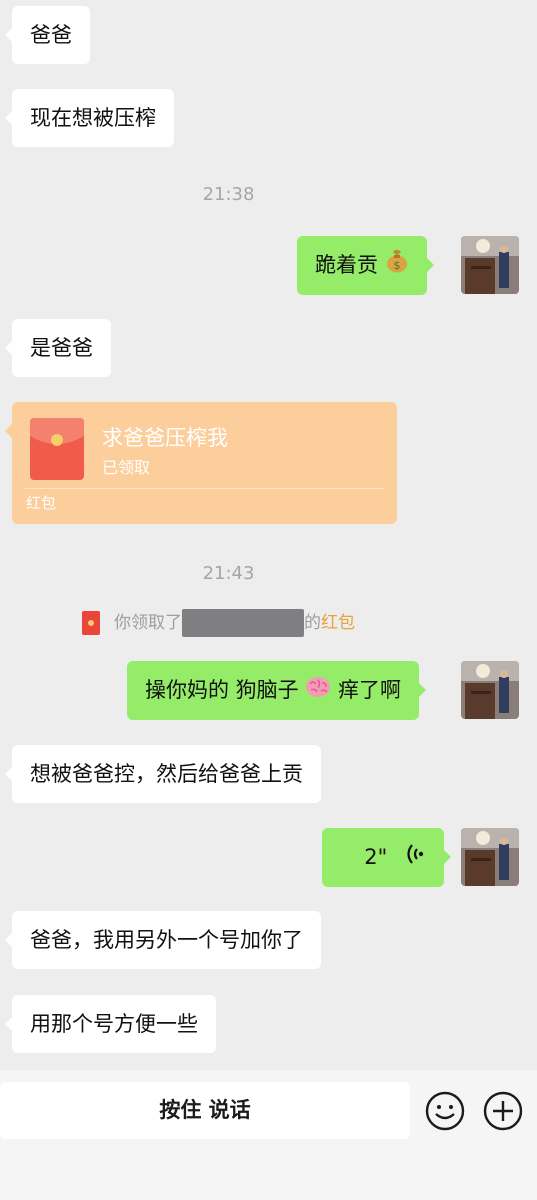  I want to click on redacted-name, so click(243, 623).